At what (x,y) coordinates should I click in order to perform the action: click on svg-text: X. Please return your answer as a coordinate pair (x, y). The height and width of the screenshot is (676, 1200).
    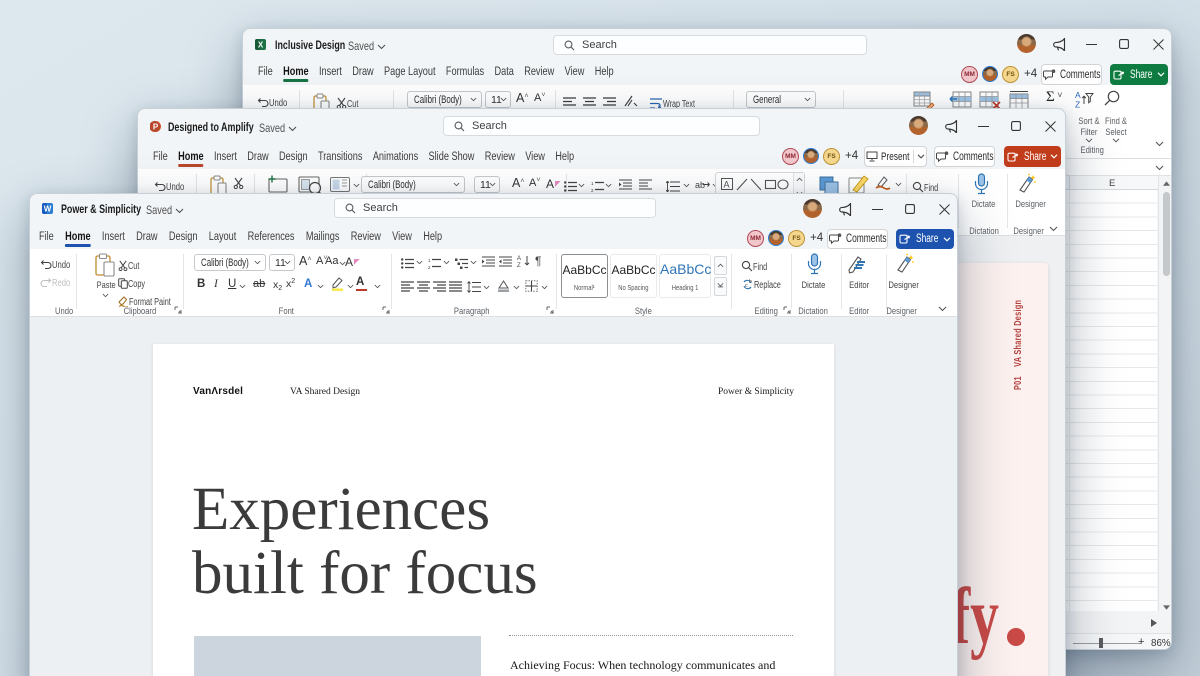
    Looking at the image, I should click on (261, 45).